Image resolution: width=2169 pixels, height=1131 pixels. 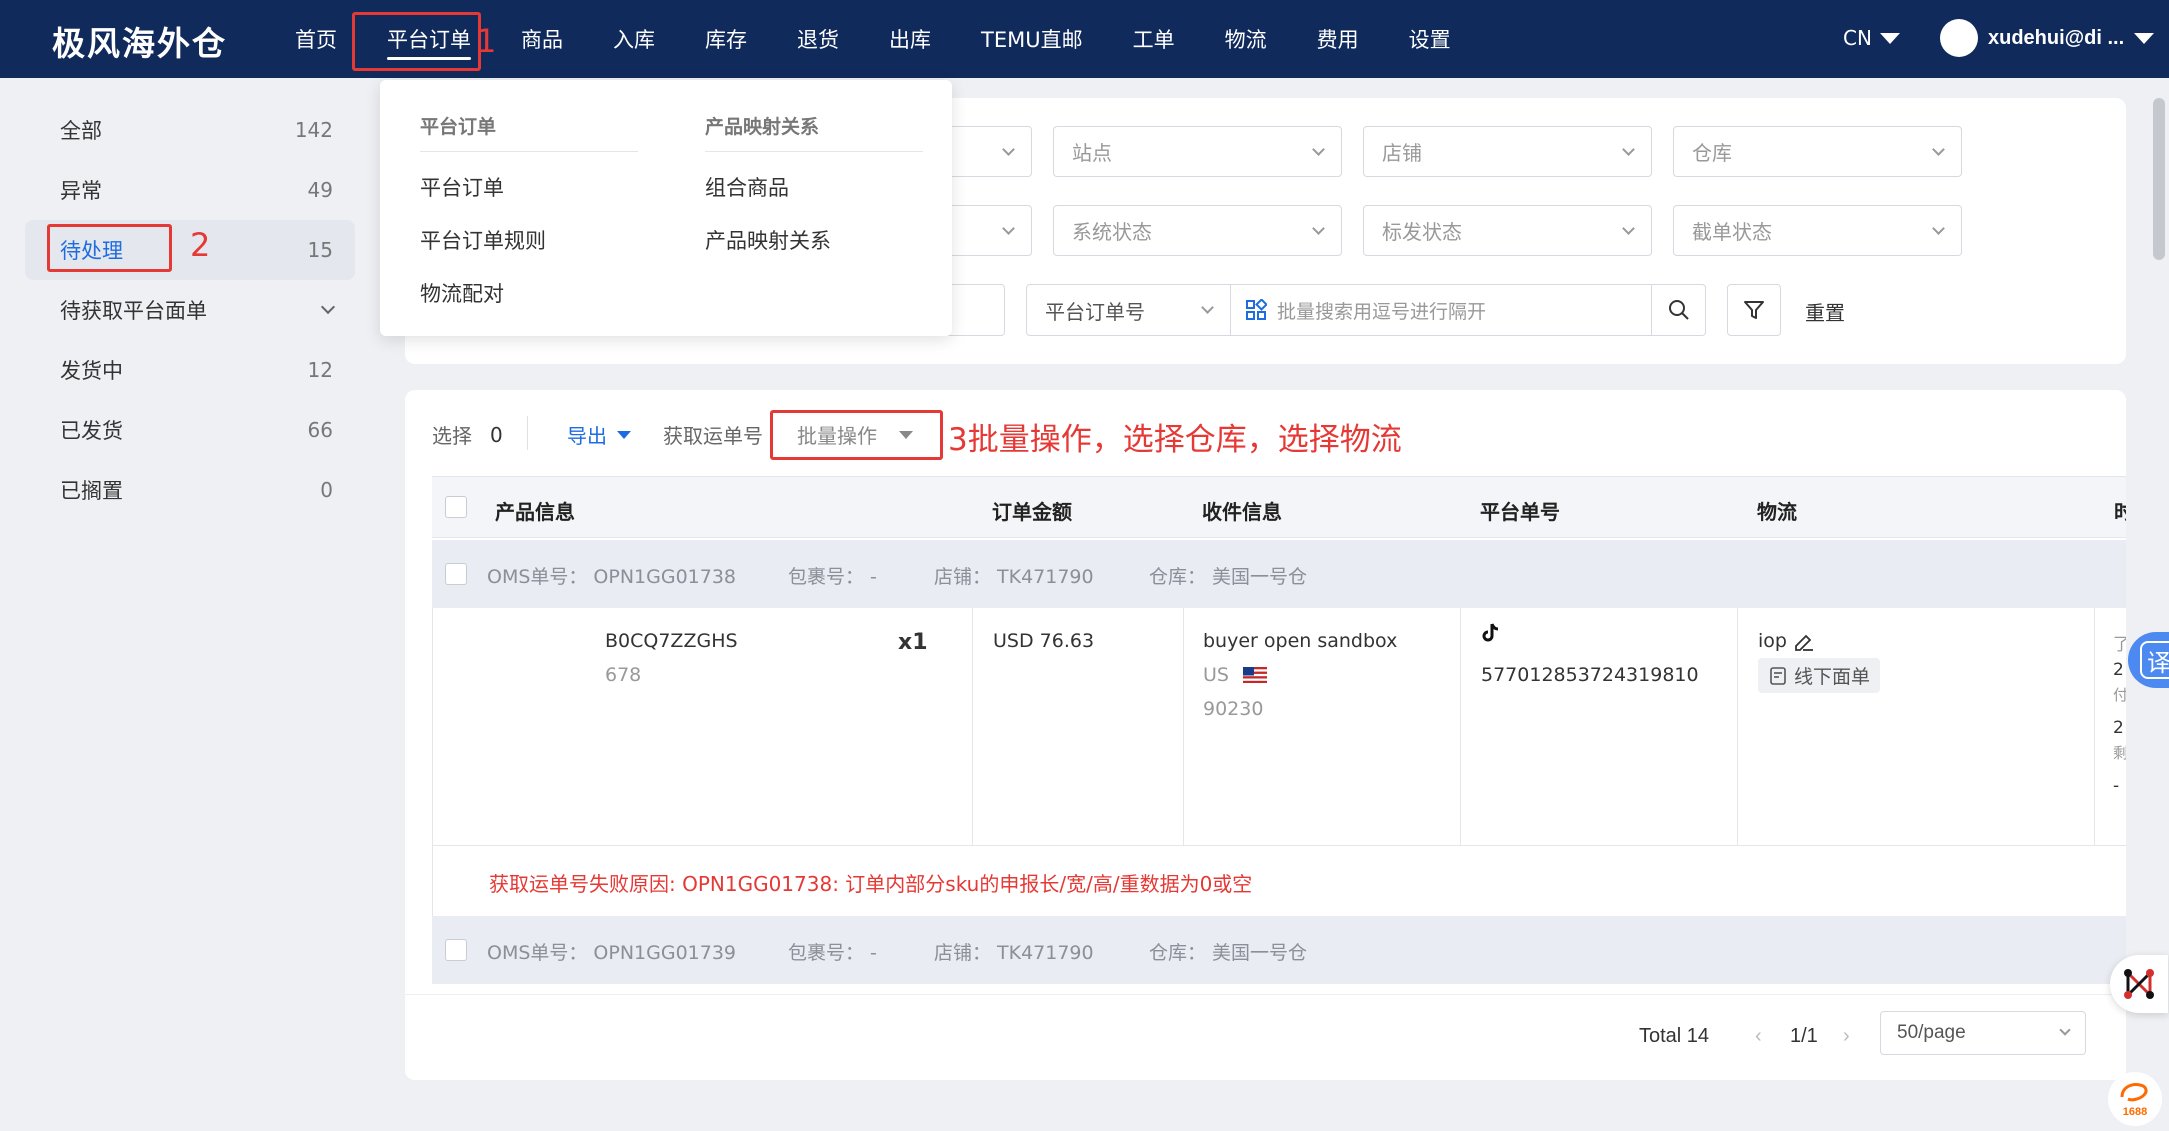 I want to click on menu-group-title: 平台订单, so click(x=529, y=132).